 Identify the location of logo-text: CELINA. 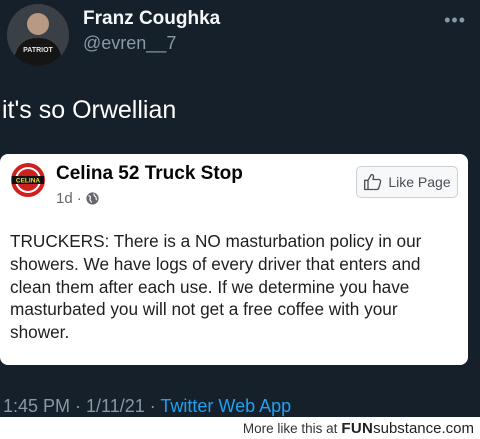
(28, 181).